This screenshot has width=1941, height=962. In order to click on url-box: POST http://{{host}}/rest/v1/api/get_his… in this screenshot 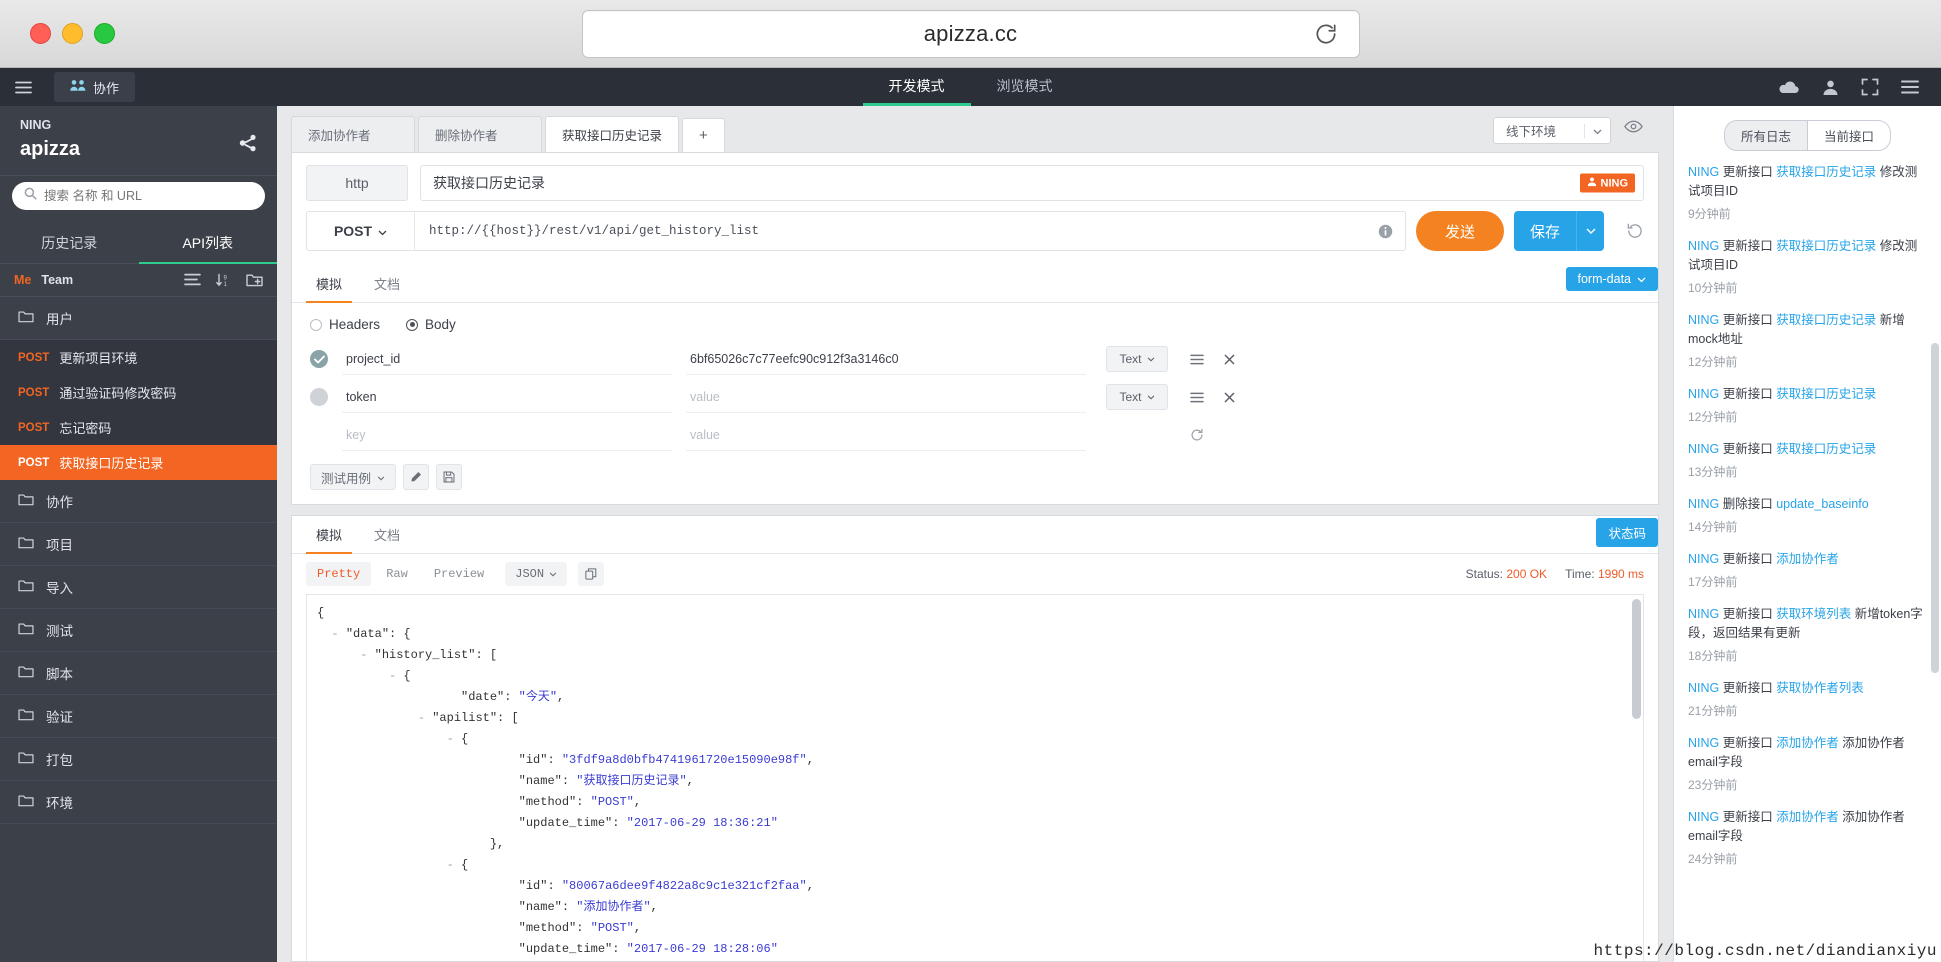, I will do `click(856, 231)`.